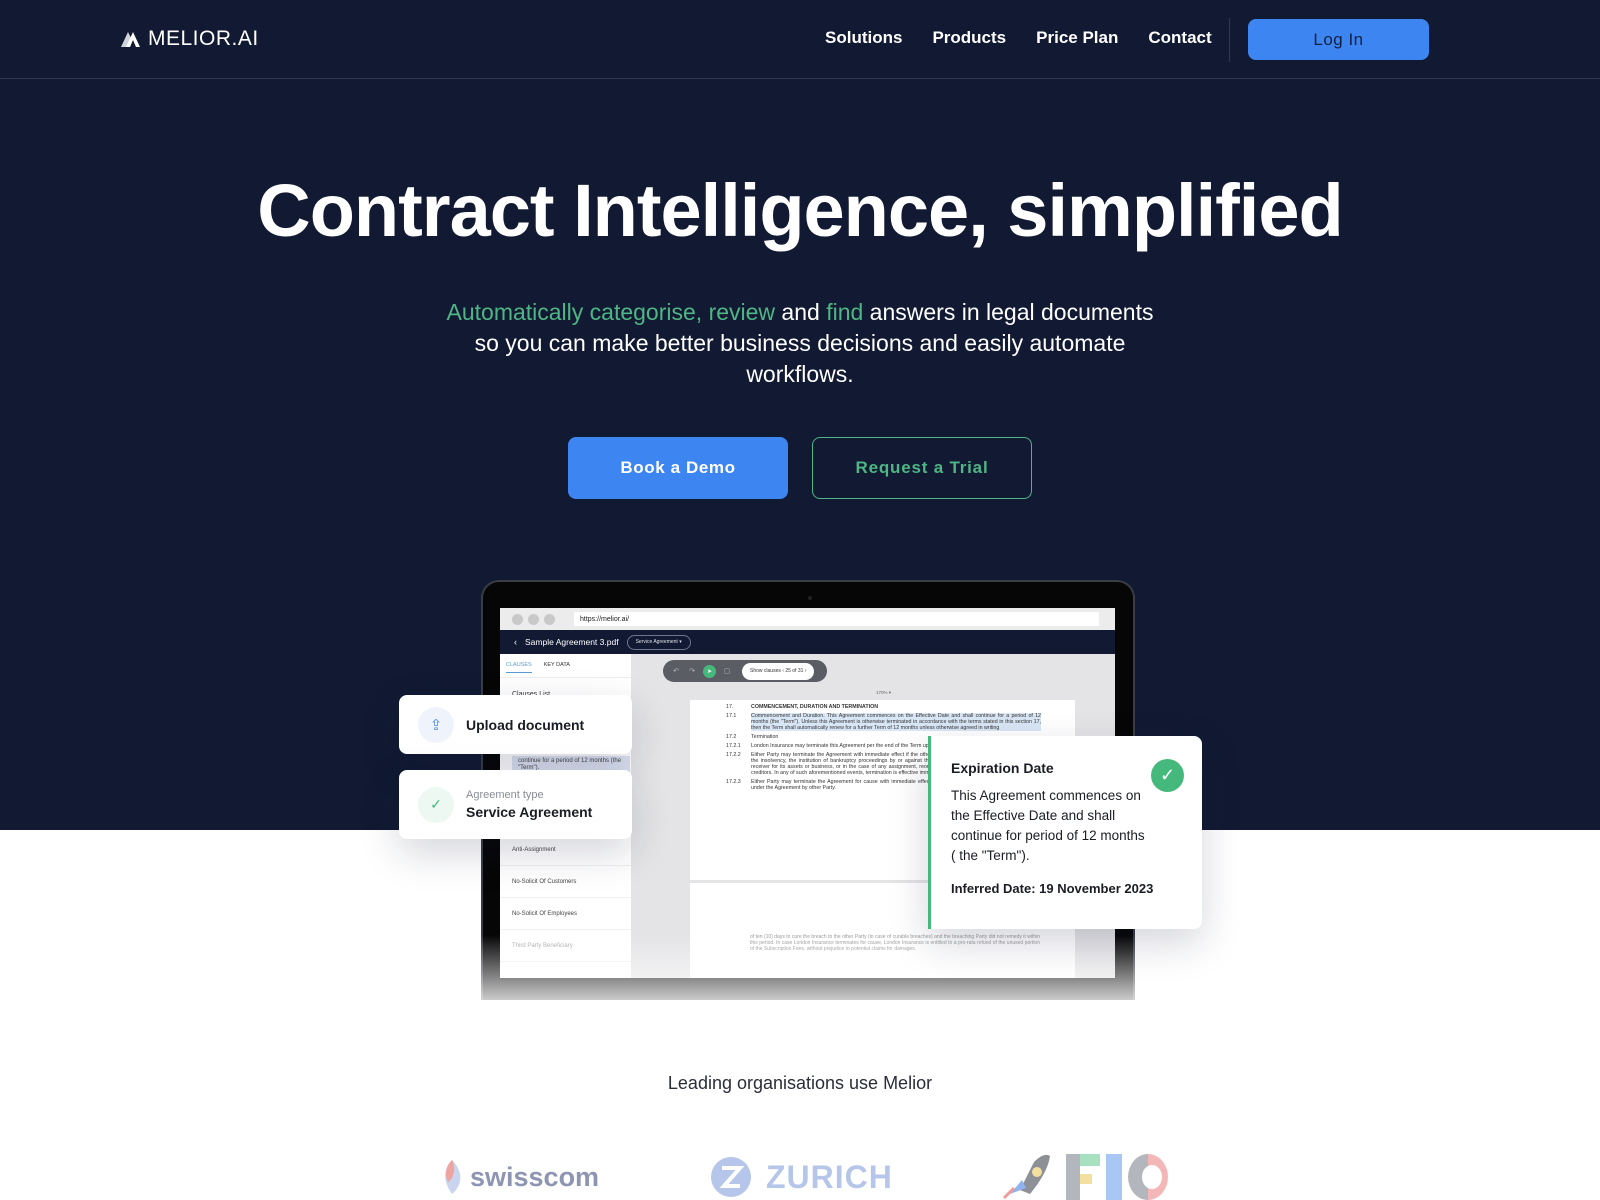 The image size is (1600, 1200). I want to click on sidebar-tabs: CLAUSES KEY DATA, so click(565, 666).